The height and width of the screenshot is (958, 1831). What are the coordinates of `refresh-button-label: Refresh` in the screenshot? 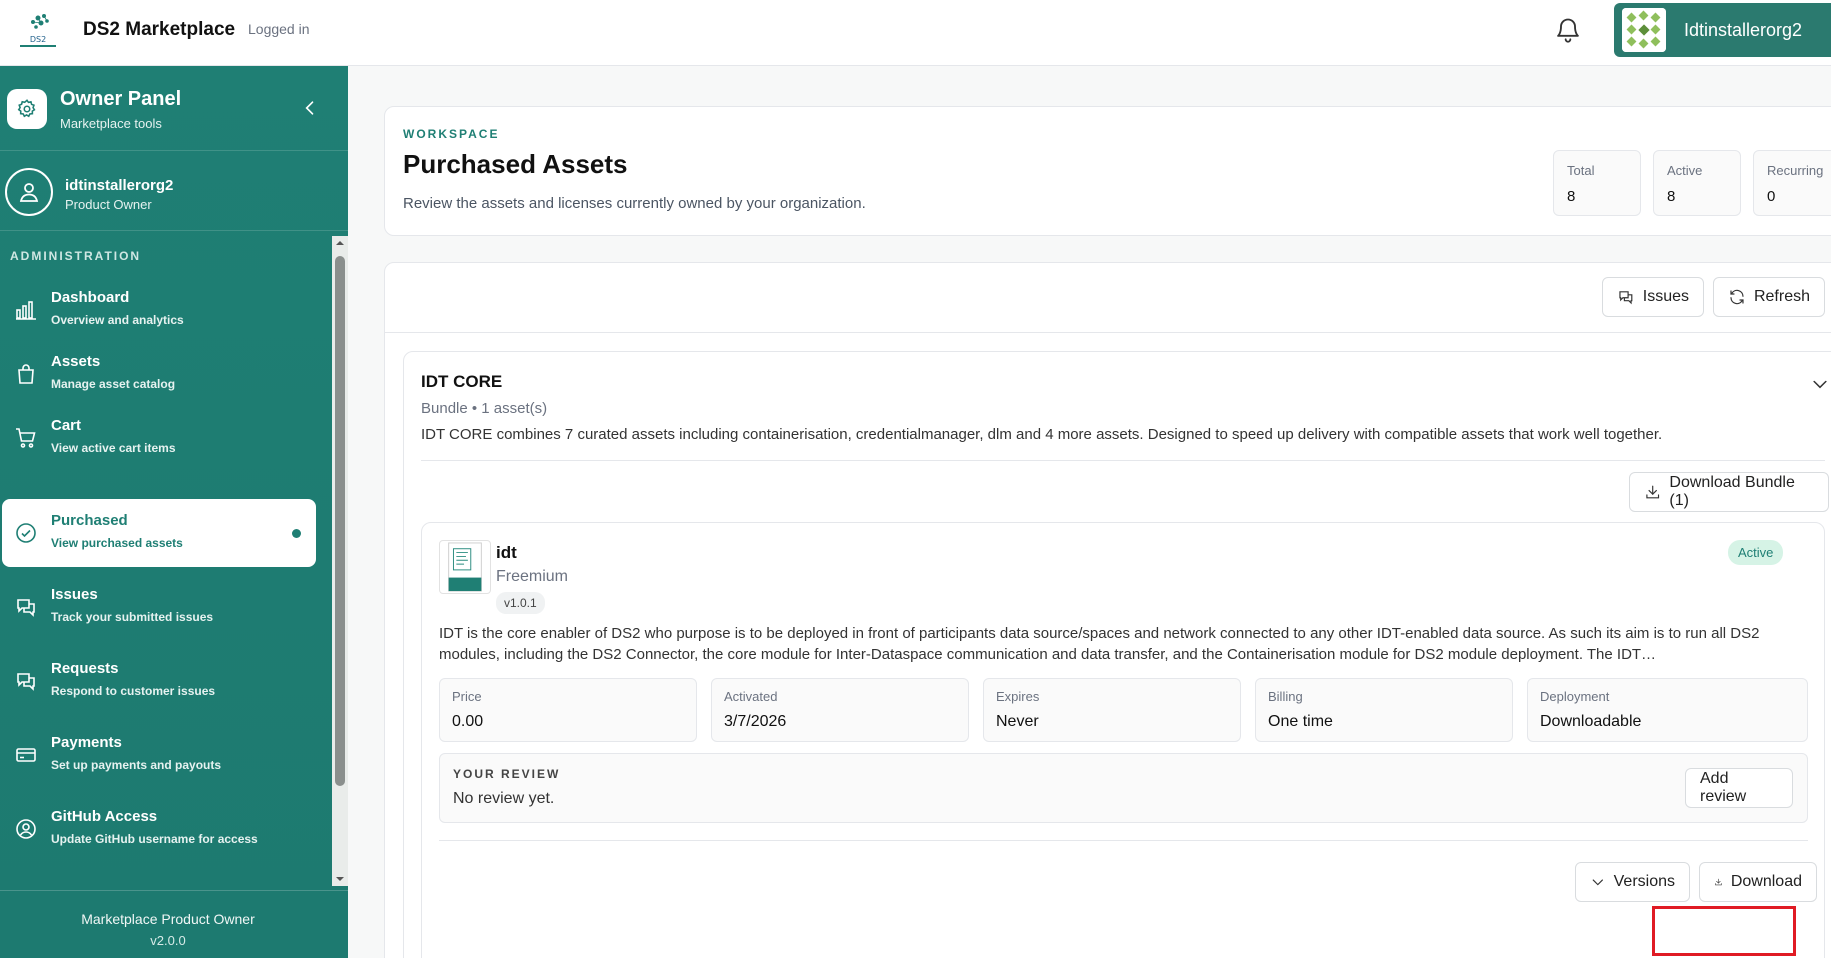 It's located at (1781, 296).